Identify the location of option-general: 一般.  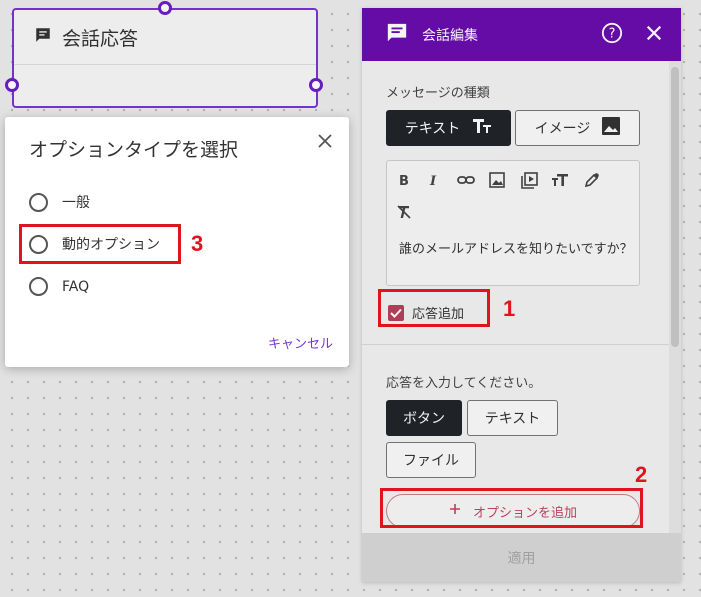
(59, 202).